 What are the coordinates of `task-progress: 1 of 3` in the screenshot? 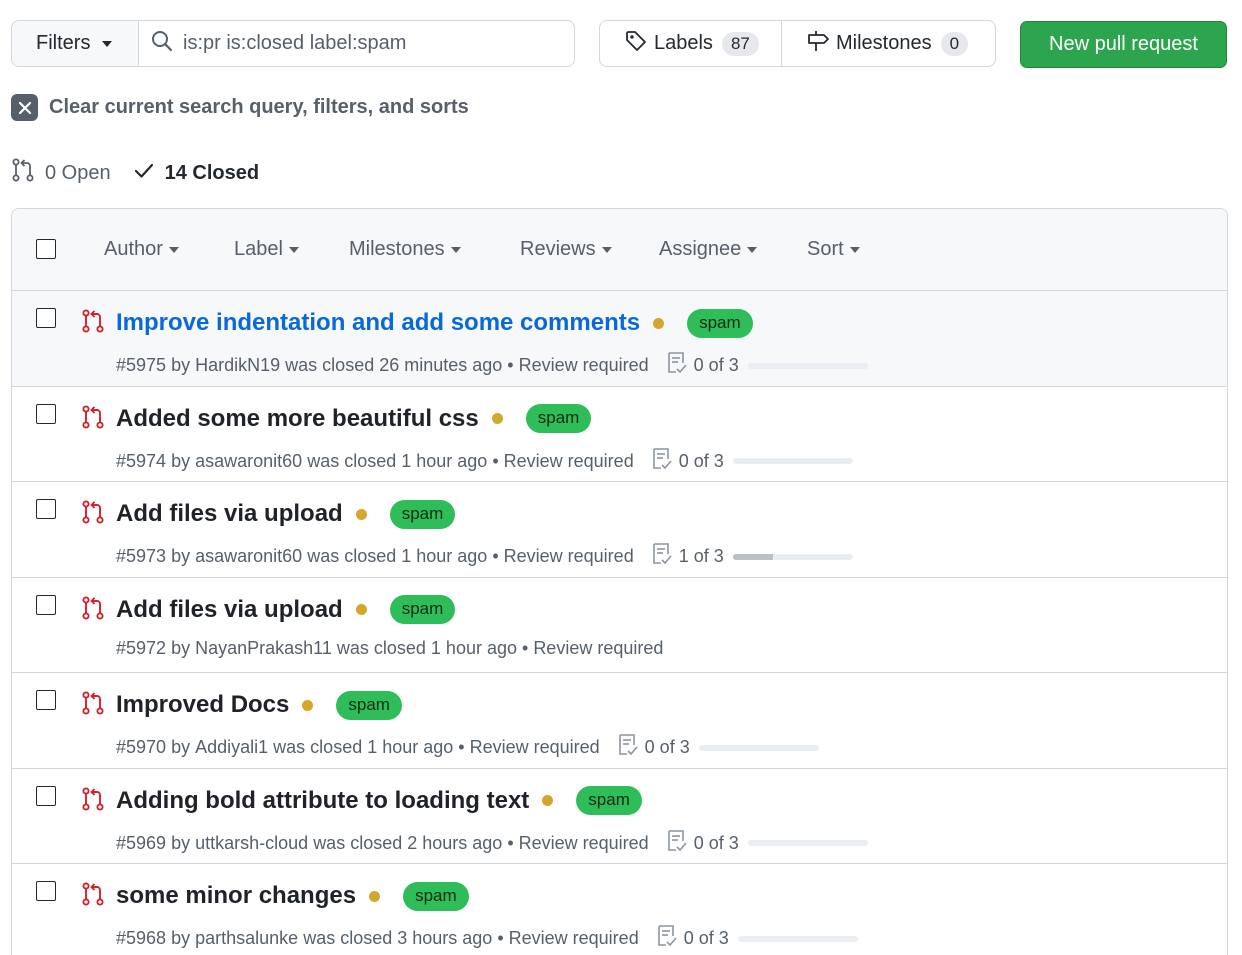 It's located at (752, 556).